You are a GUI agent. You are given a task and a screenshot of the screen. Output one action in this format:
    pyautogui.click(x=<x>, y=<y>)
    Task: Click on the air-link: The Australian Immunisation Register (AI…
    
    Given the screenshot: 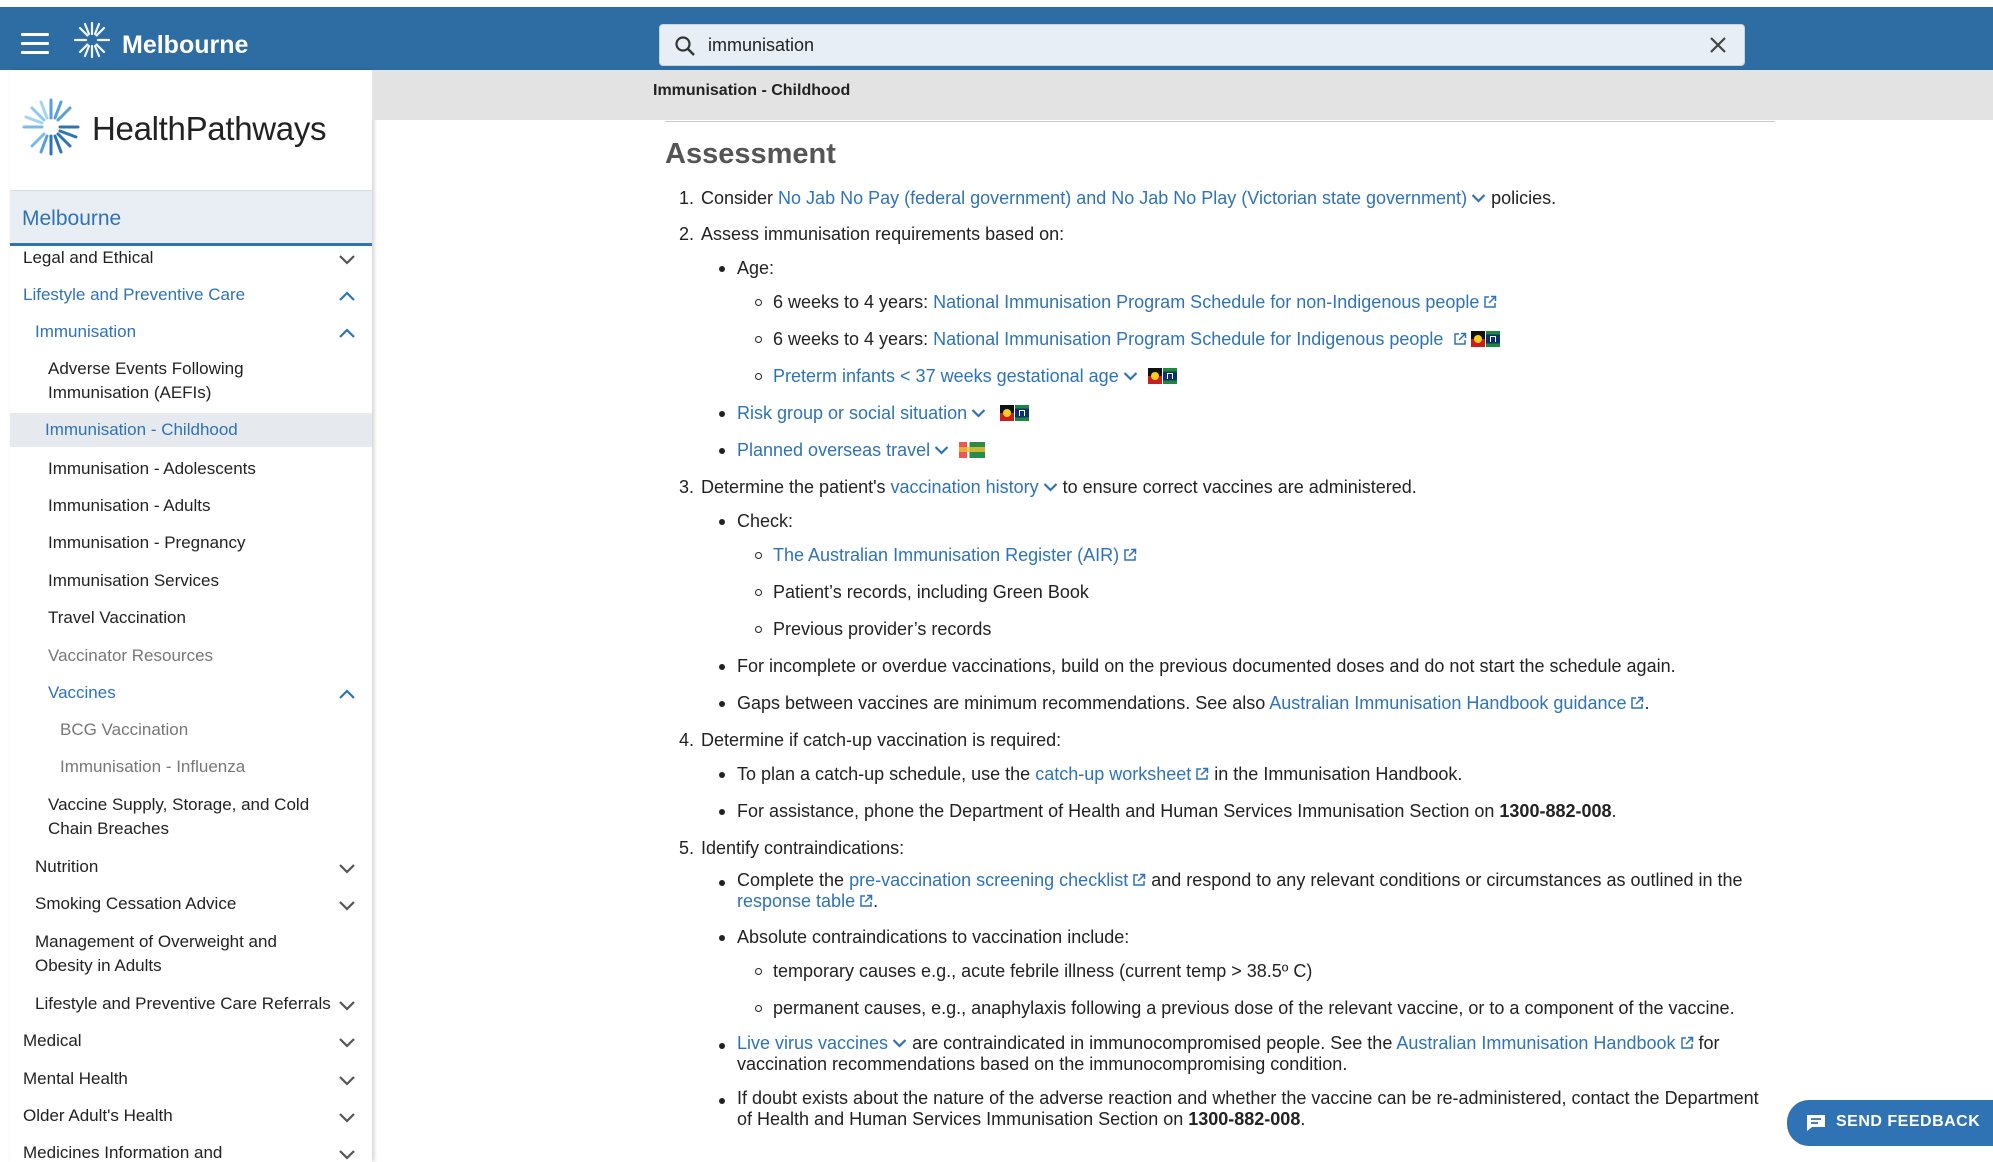 What is the action you would take?
    pyautogui.click(x=946, y=555)
    